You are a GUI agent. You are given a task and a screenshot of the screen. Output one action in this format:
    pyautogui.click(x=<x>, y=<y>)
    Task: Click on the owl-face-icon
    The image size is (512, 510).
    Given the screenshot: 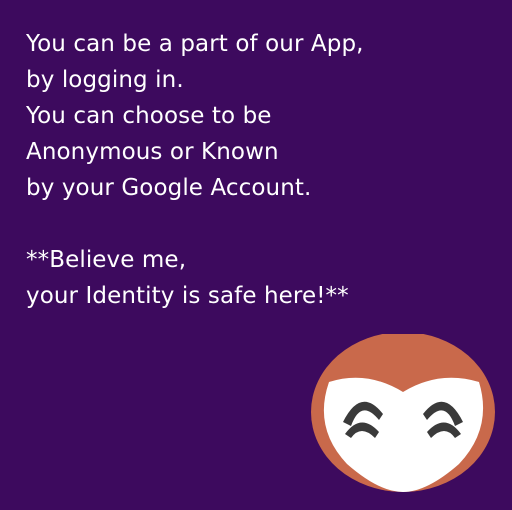 What is the action you would take?
    pyautogui.click(x=403, y=413)
    